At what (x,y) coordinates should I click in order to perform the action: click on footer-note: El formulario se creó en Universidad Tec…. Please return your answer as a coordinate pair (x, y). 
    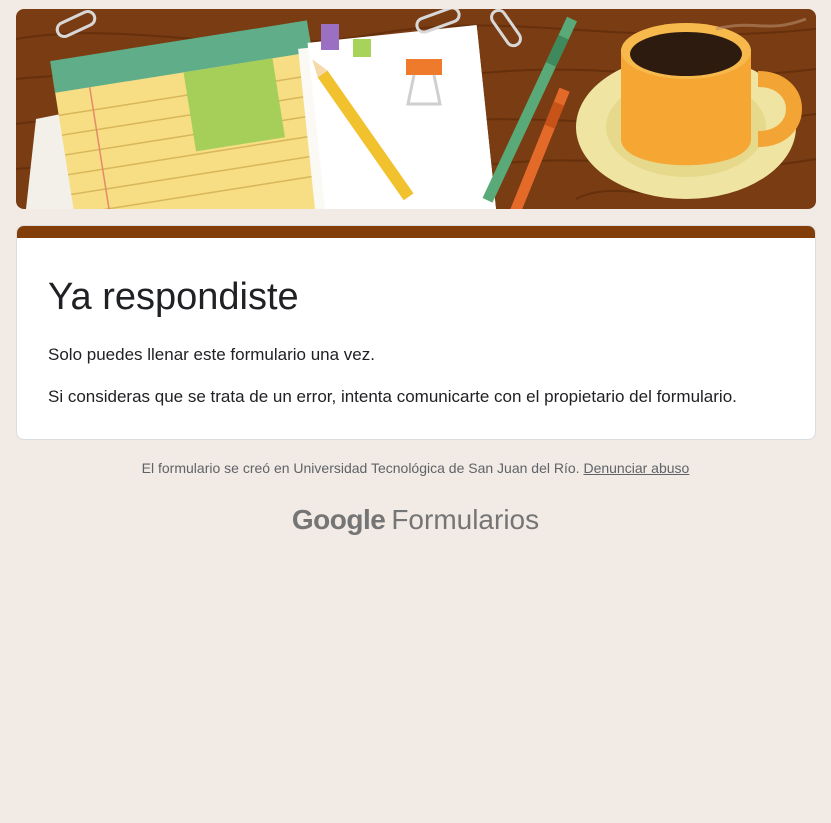
    Looking at the image, I should click on (415, 468).